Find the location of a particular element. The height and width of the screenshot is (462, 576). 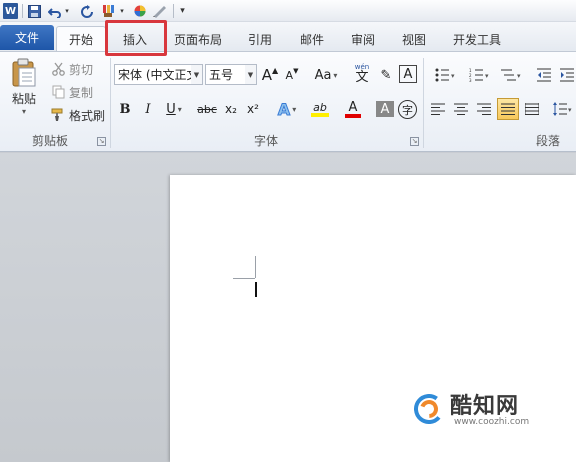

increase-indent-icon is located at coordinates (566, 75).